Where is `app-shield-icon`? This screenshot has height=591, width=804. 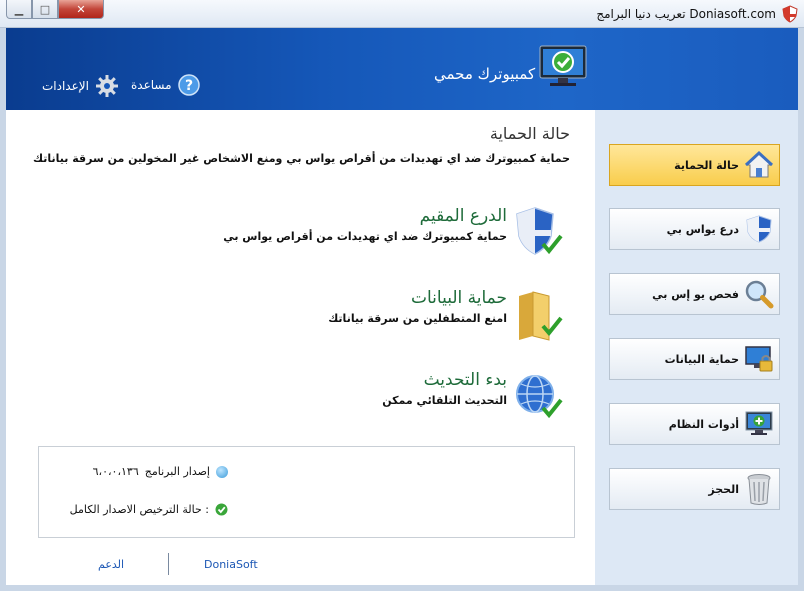 app-shield-icon is located at coordinates (790, 14).